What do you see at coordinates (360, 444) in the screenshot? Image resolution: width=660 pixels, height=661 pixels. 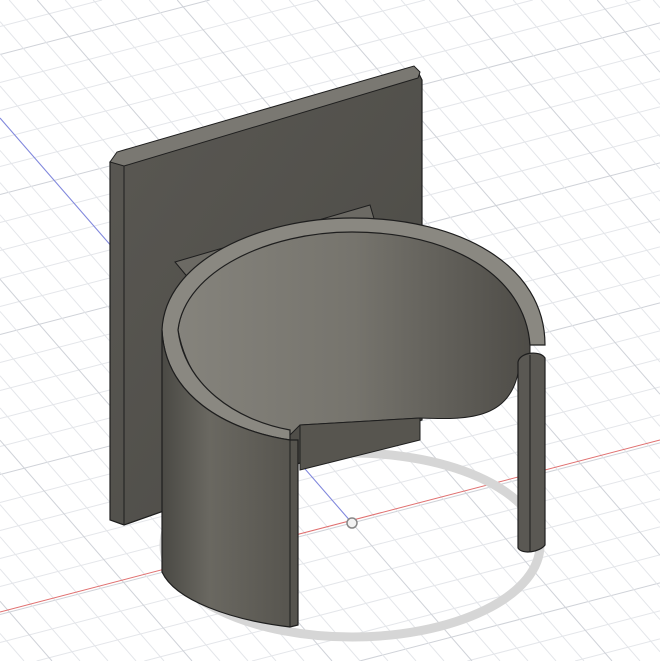 I see `plate-through-opening` at bounding box center [360, 444].